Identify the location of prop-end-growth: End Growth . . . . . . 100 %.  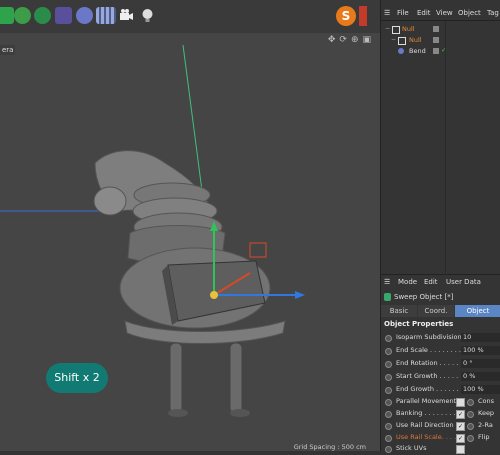
(440, 390).